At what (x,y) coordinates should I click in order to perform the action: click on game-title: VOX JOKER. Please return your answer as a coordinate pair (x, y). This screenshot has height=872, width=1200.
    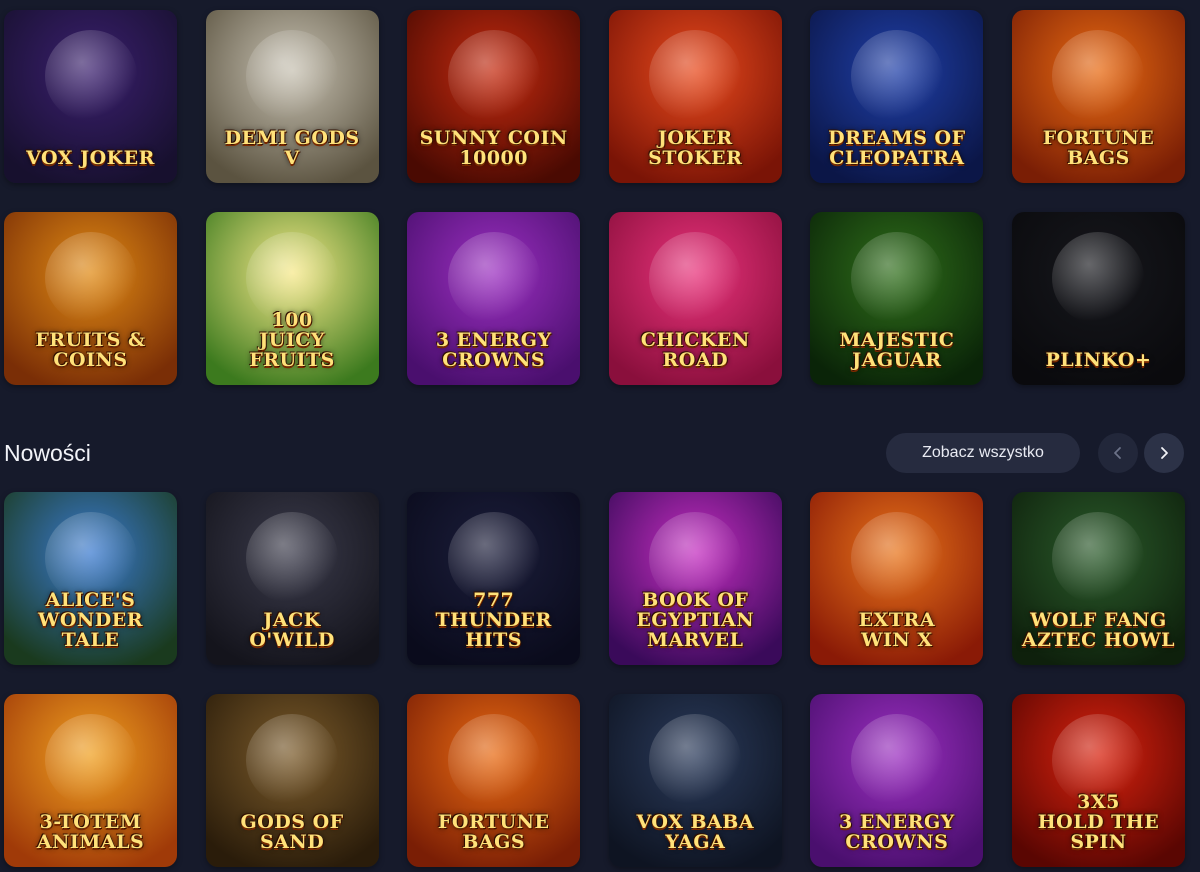
    Looking at the image, I should click on (90, 158).